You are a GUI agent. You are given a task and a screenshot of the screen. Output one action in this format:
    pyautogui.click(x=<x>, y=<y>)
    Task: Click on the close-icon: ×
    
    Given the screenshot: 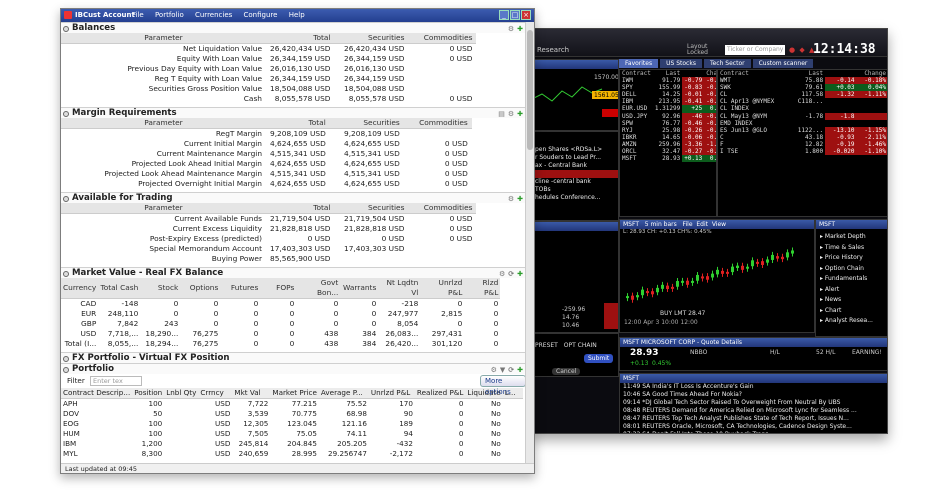 What is the action you would take?
    pyautogui.click(x=526, y=15)
    